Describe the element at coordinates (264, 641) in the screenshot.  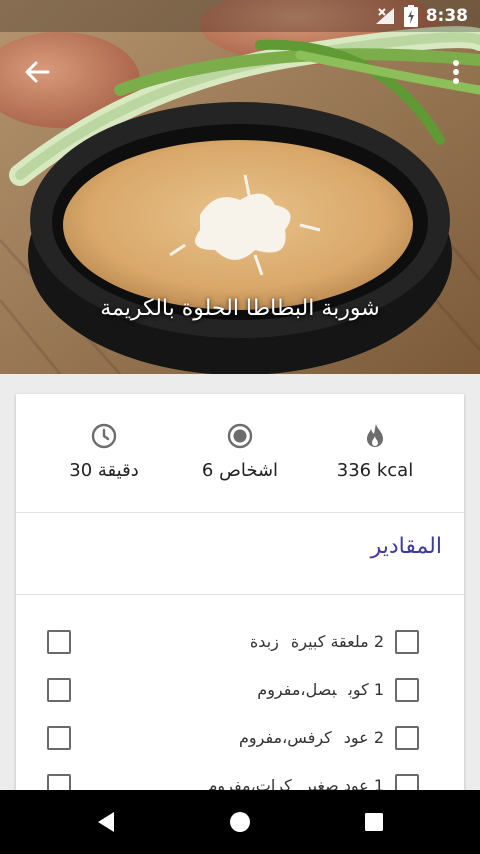
I see `ingredient-name: زبدة` at that location.